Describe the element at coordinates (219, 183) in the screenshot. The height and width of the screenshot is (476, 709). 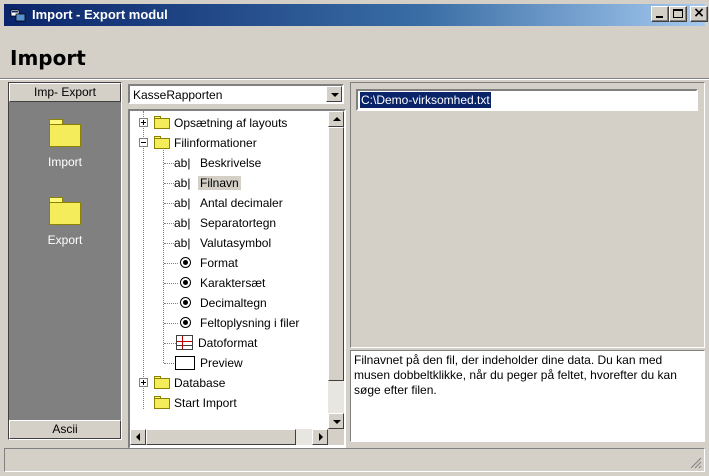
I see `tree-node-label: Filnavn` at that location.